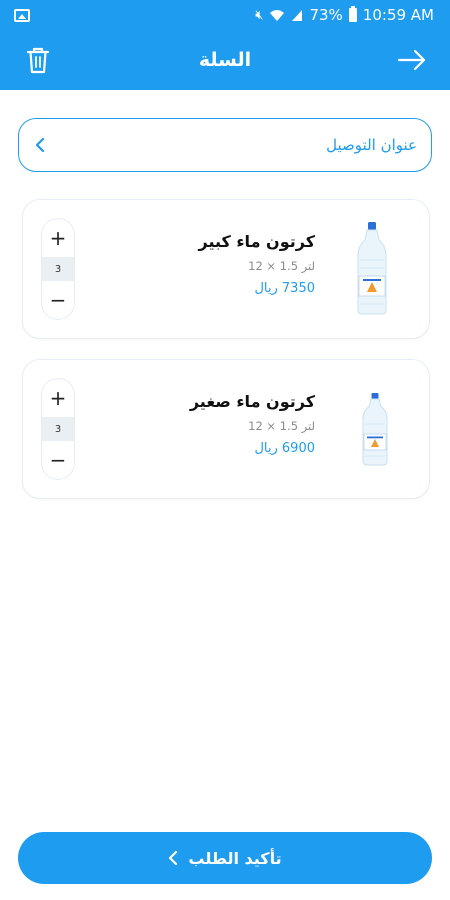 The width and height of the screenshot is (450, 900). I want to click on item-info: كرتون ماء صغير 12 × 1.5 لتر 6900 ريال, so click(252, 424).